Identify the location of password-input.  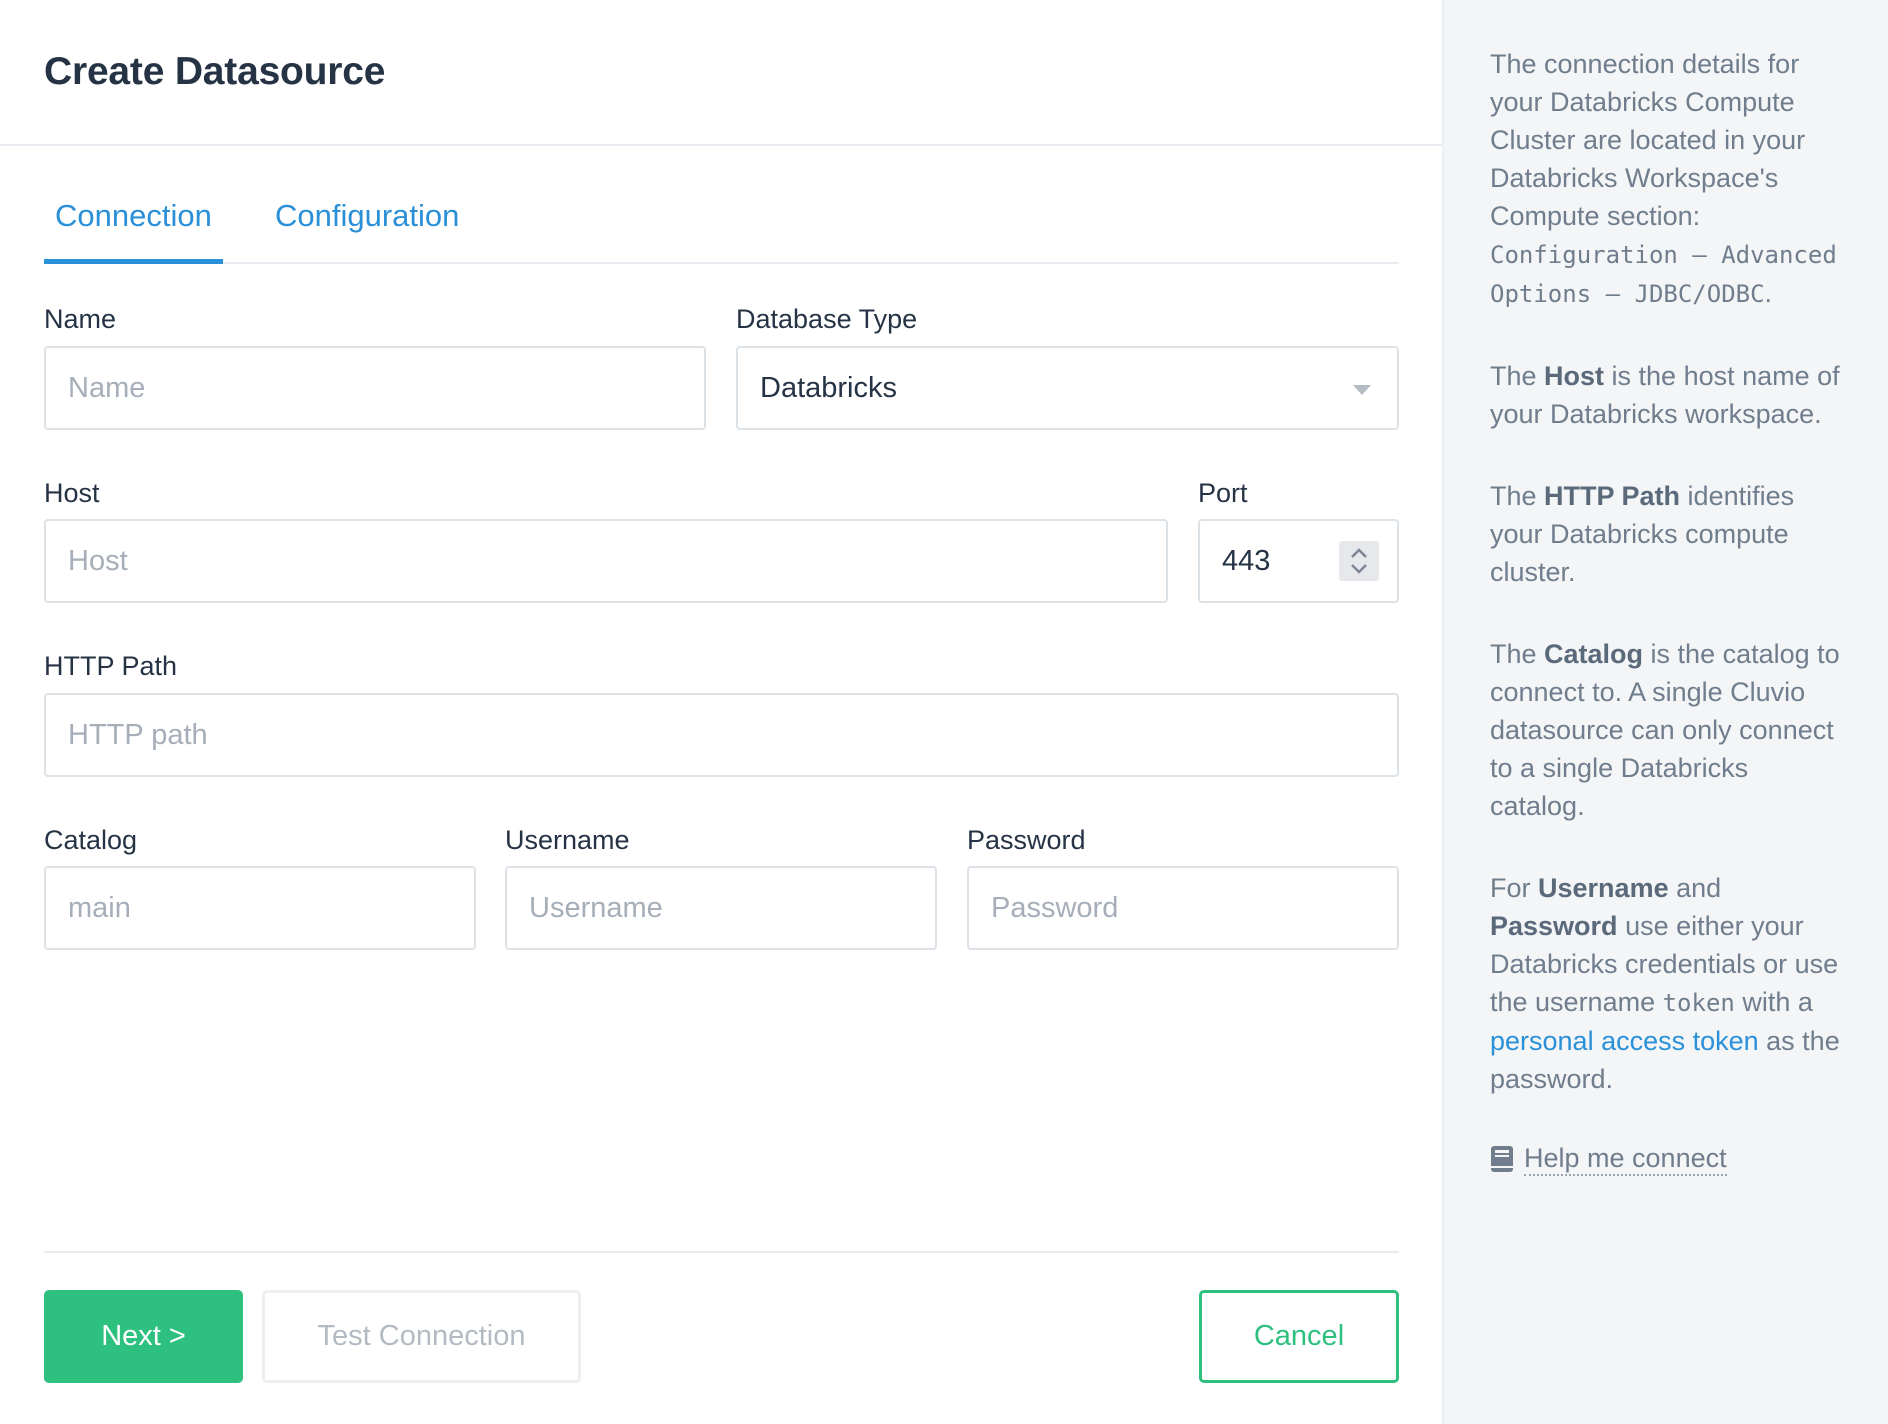
(1183, 908).